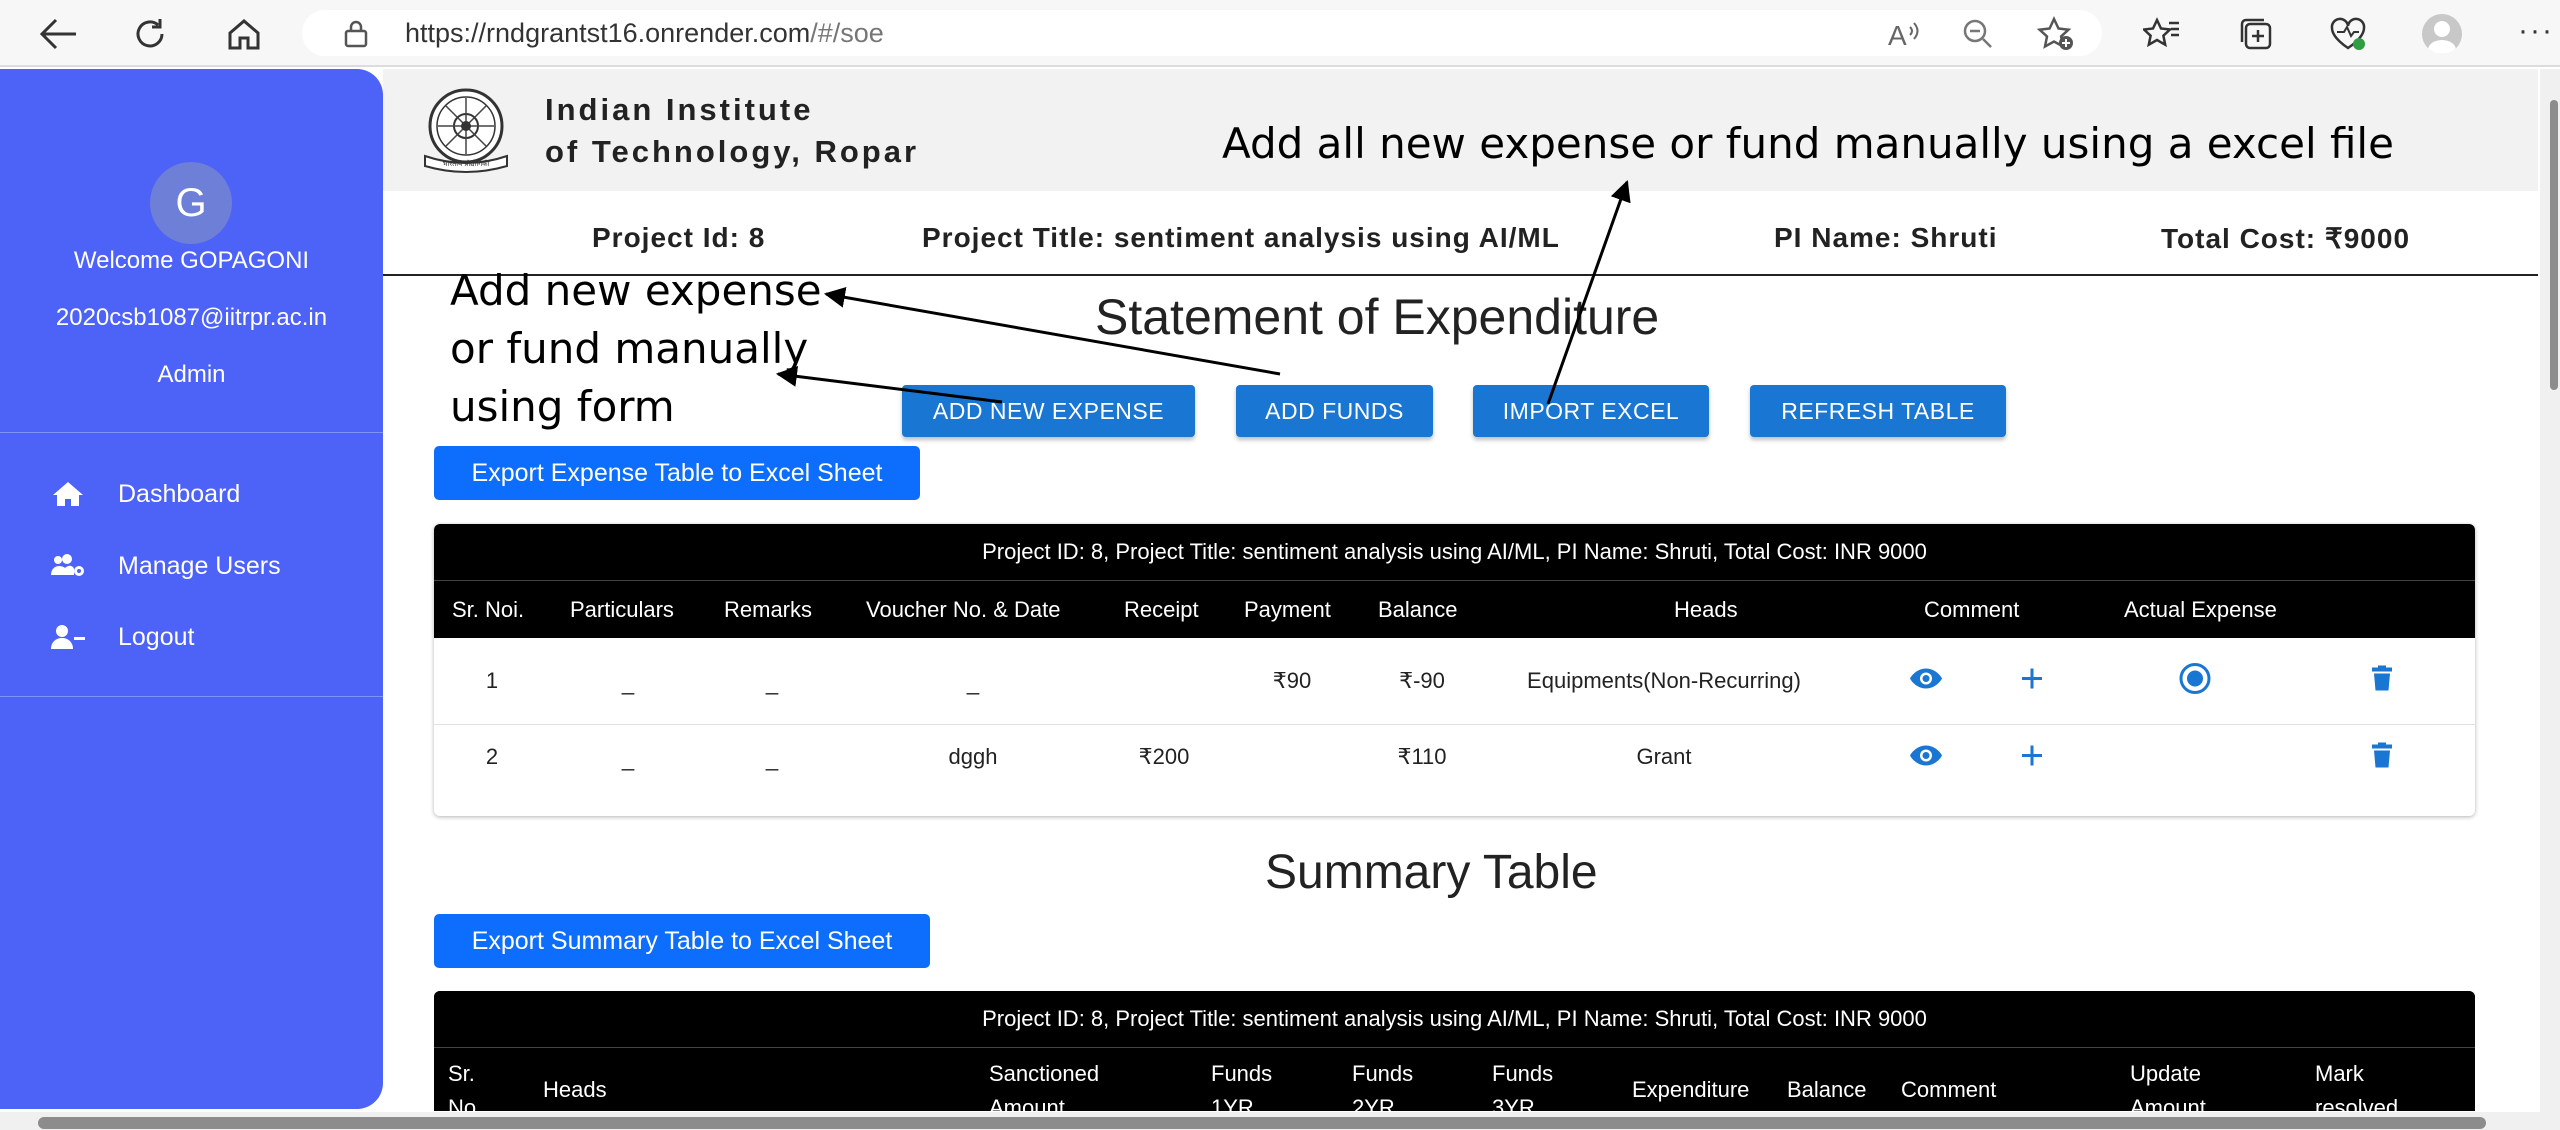 The width and height of the screenshot is (2560, 1130). What do you see at coordinates (1241, 1084) in the screenshot?
I see `sum-col-funds-1yr: Funds 1YR` at bounding box center [1241, 1084].